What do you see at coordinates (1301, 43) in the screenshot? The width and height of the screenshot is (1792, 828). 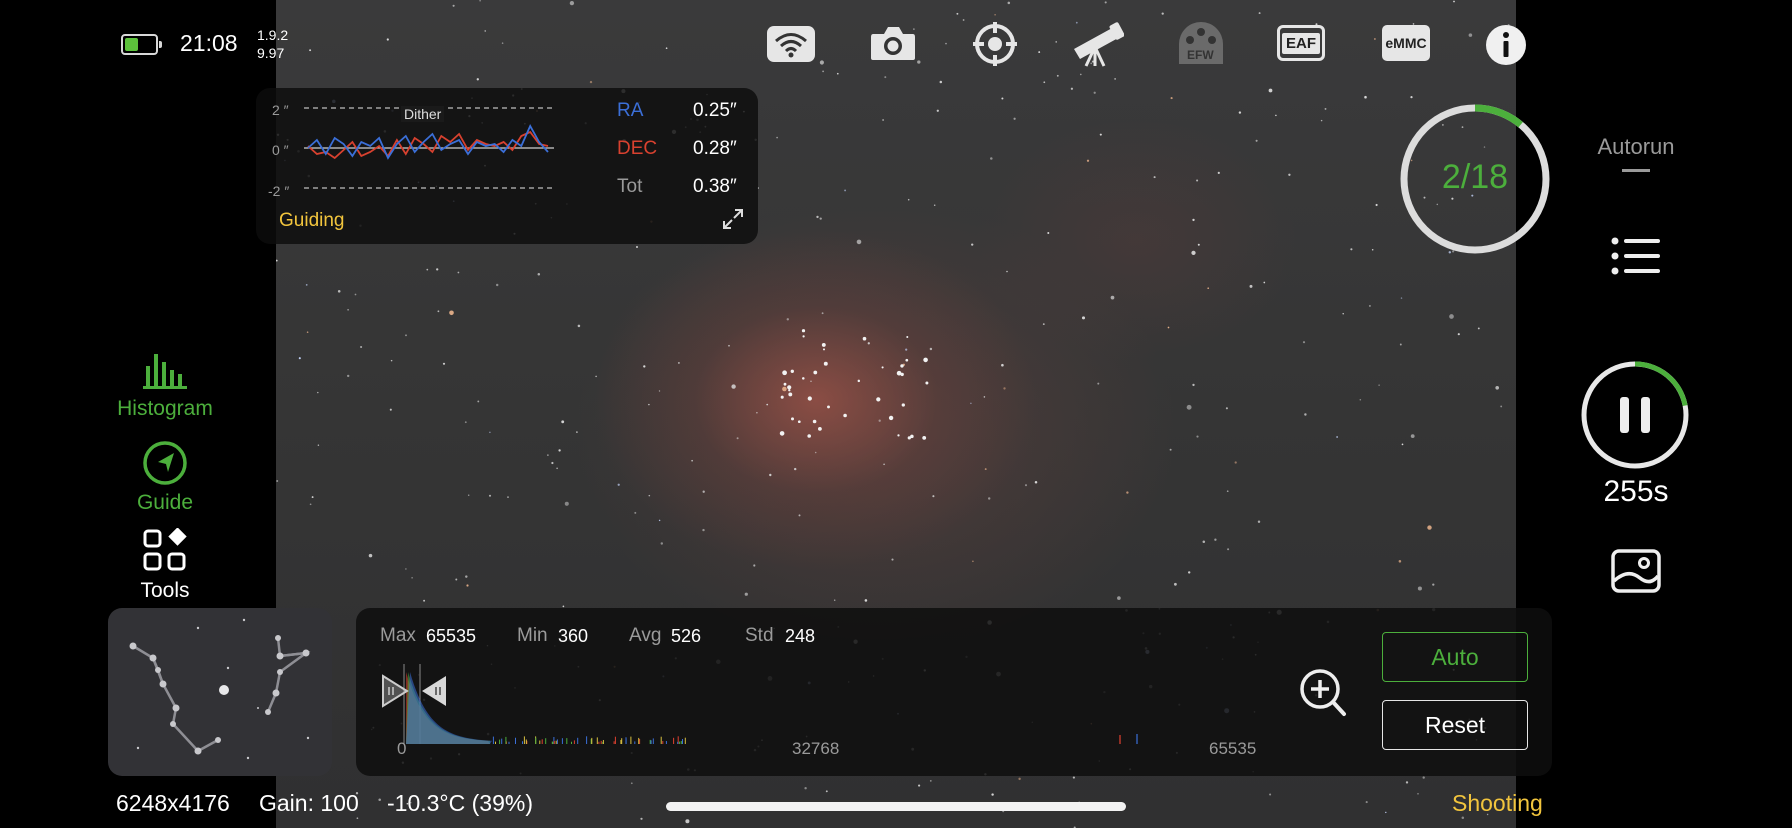 I see `eaf-icon: EAF` at bounding box center [1301, 43].